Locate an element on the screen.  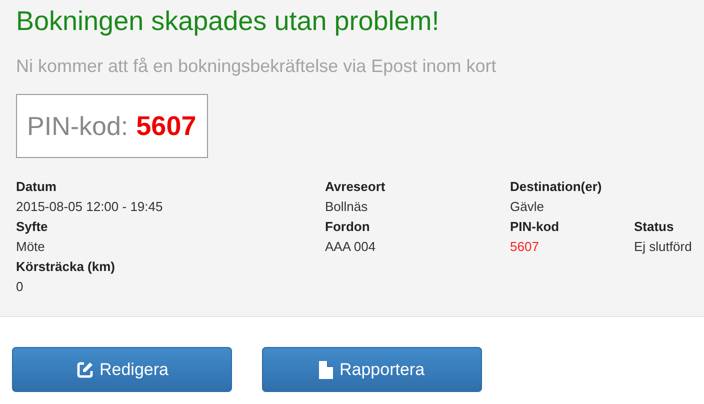
success-heading: Bokningen skapades utan problem! is located at coordinates (228, 21).